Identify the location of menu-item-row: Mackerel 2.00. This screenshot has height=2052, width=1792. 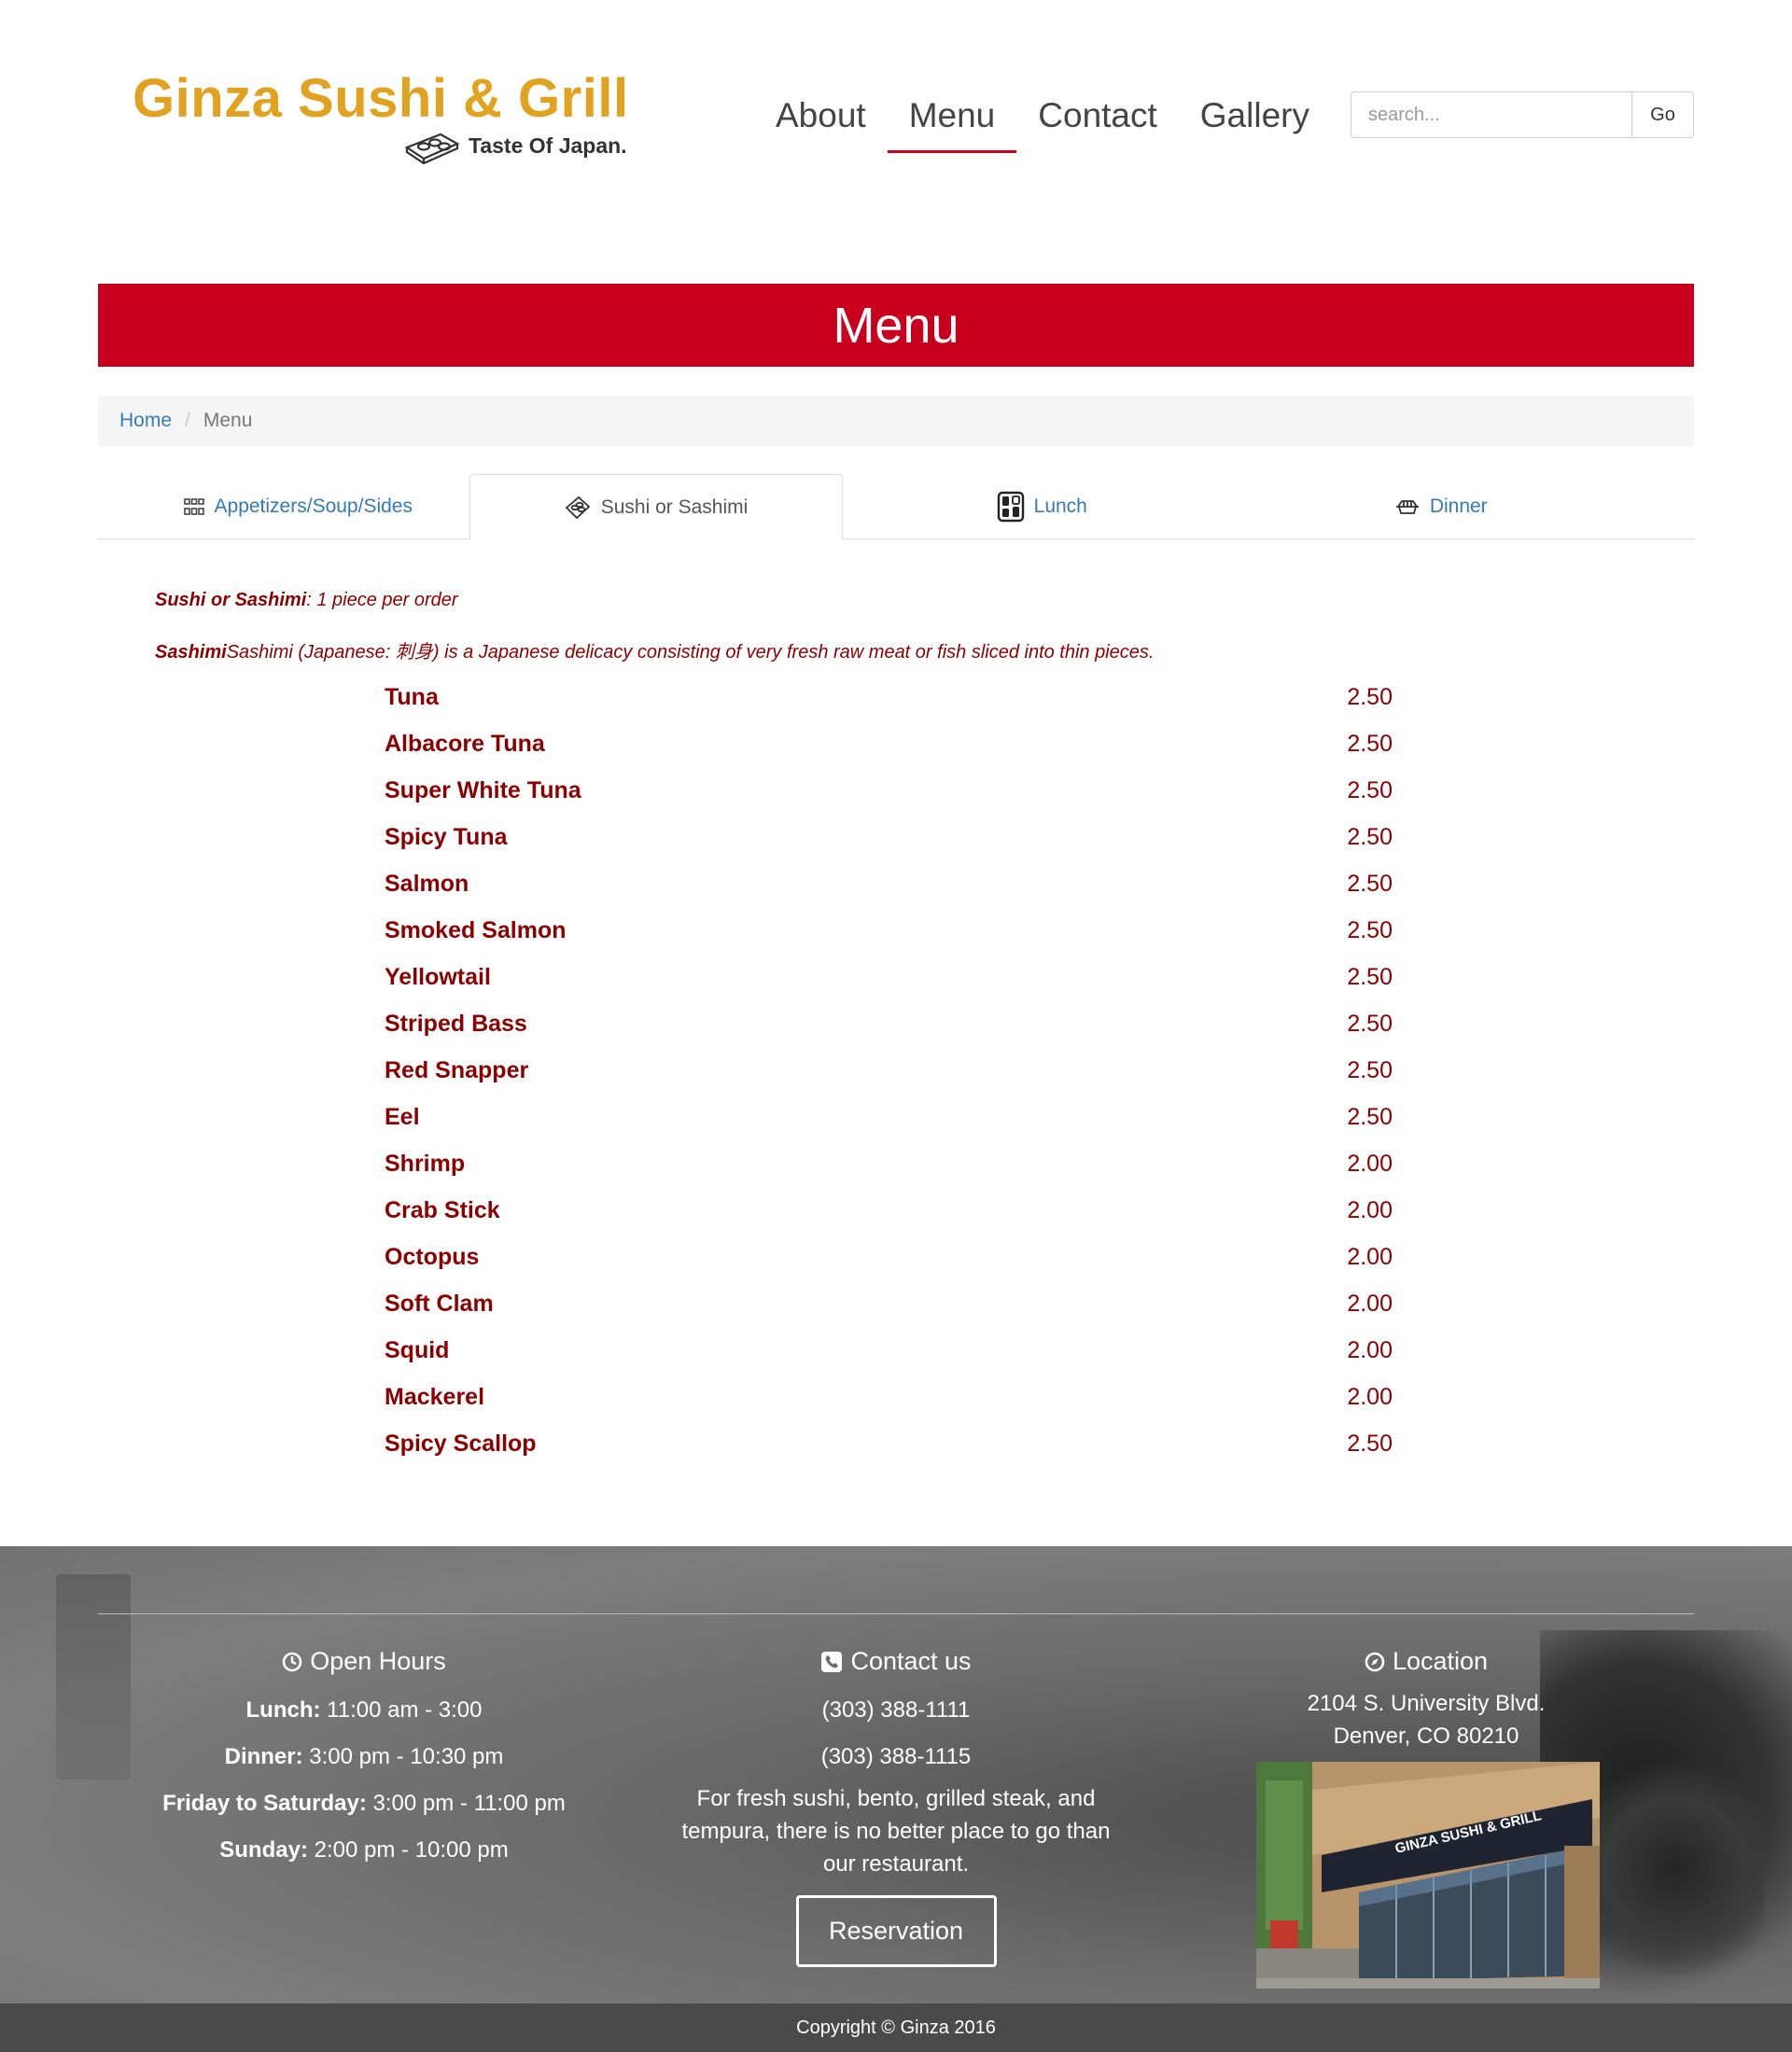
(889, 1397).